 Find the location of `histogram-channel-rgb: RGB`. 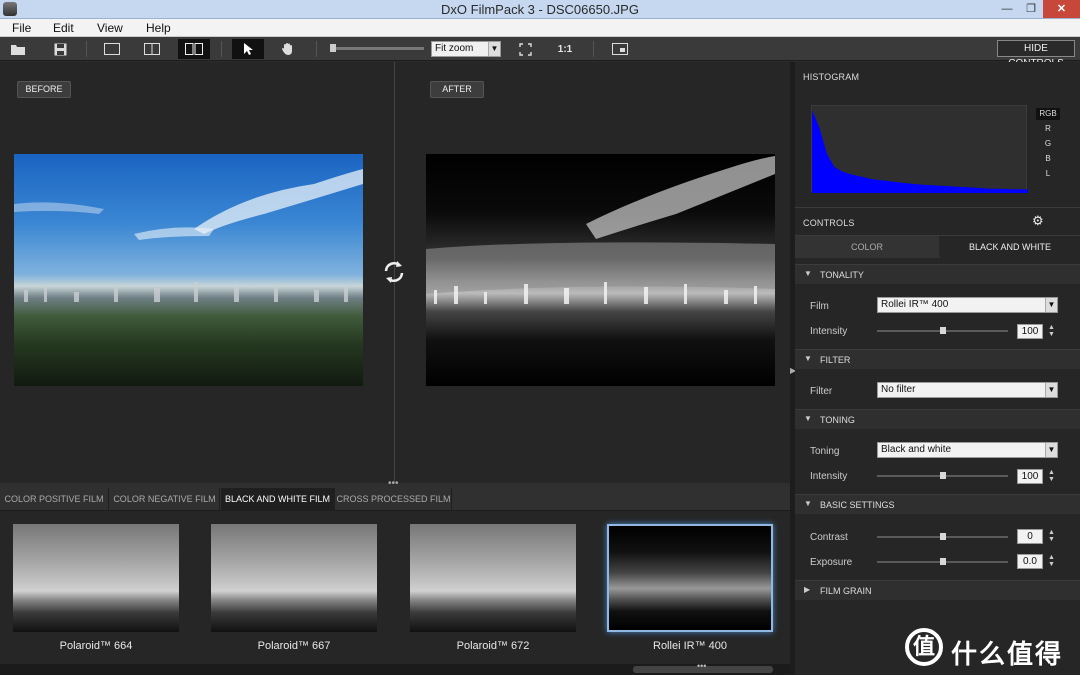

histogram-channel-rgb: RGB is located at coordinates (1048, 114).